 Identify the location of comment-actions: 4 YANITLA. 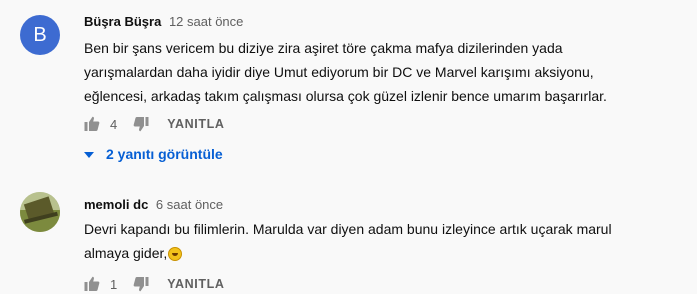
(153, 124).